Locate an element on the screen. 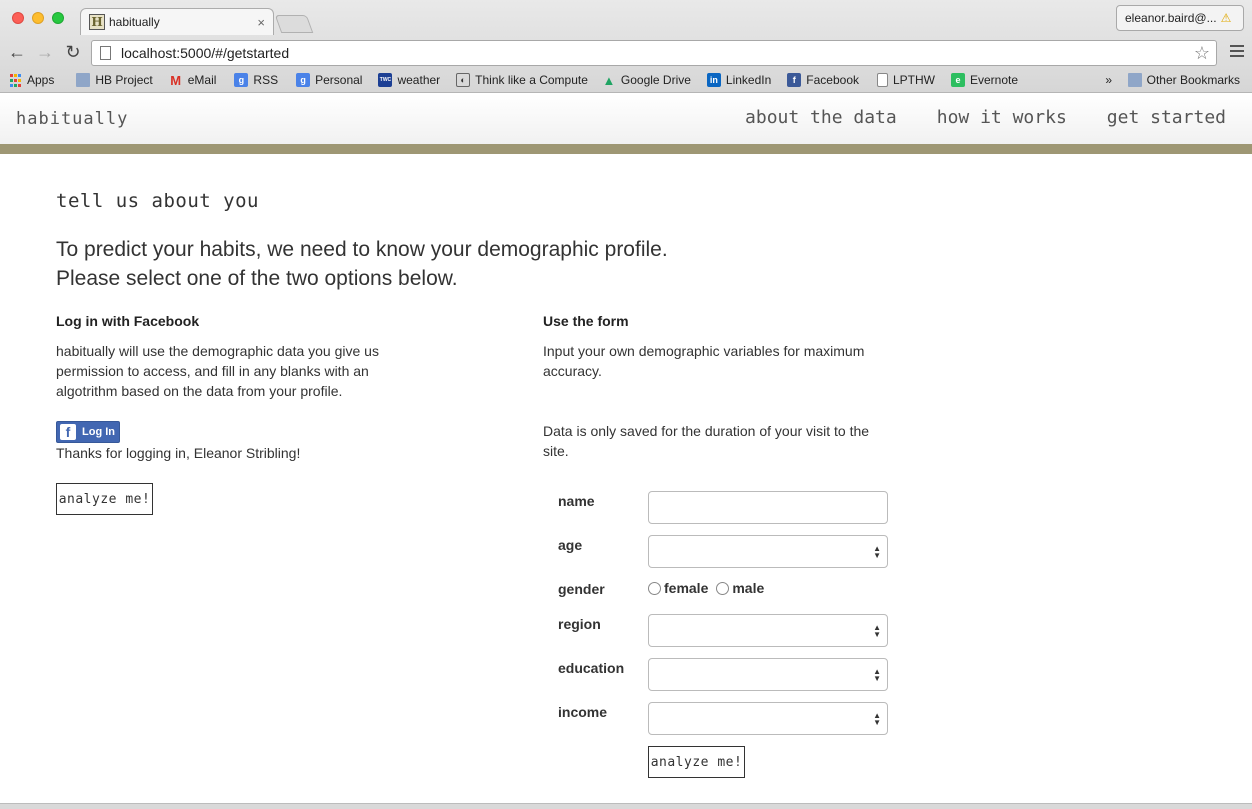  bookmark-star-icon: ☆ is located at coordinates (1202, 53).